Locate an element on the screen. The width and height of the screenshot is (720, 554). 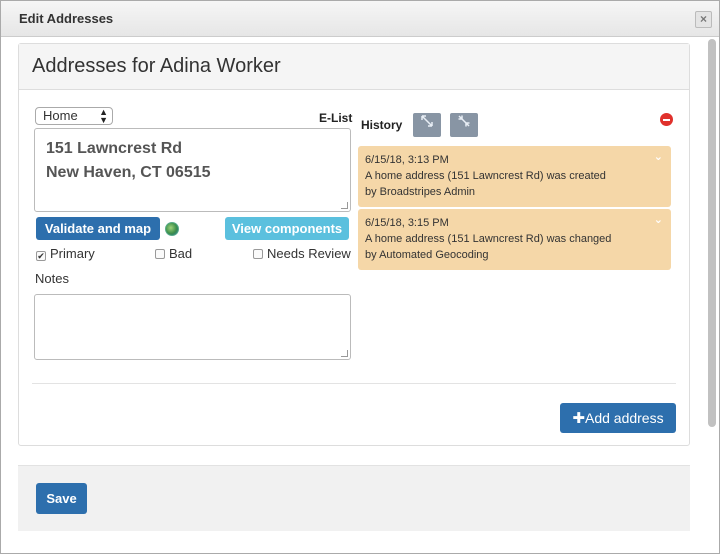
page-title: Addresses for Adina Worker is located at coordinates (156, 66).